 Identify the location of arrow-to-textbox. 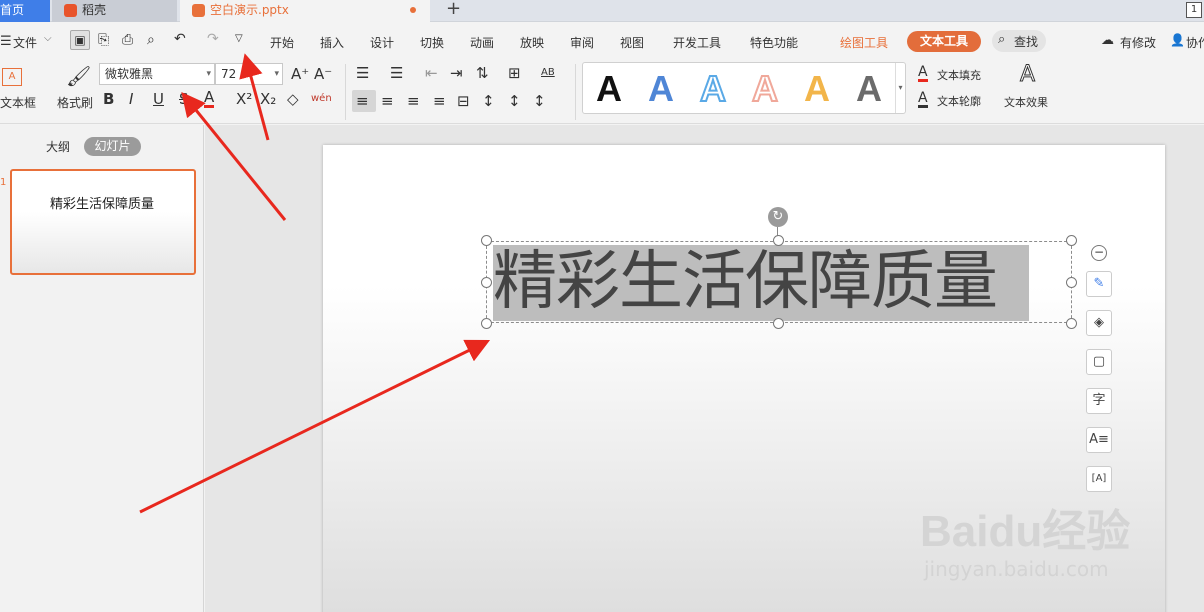
(315, 426).